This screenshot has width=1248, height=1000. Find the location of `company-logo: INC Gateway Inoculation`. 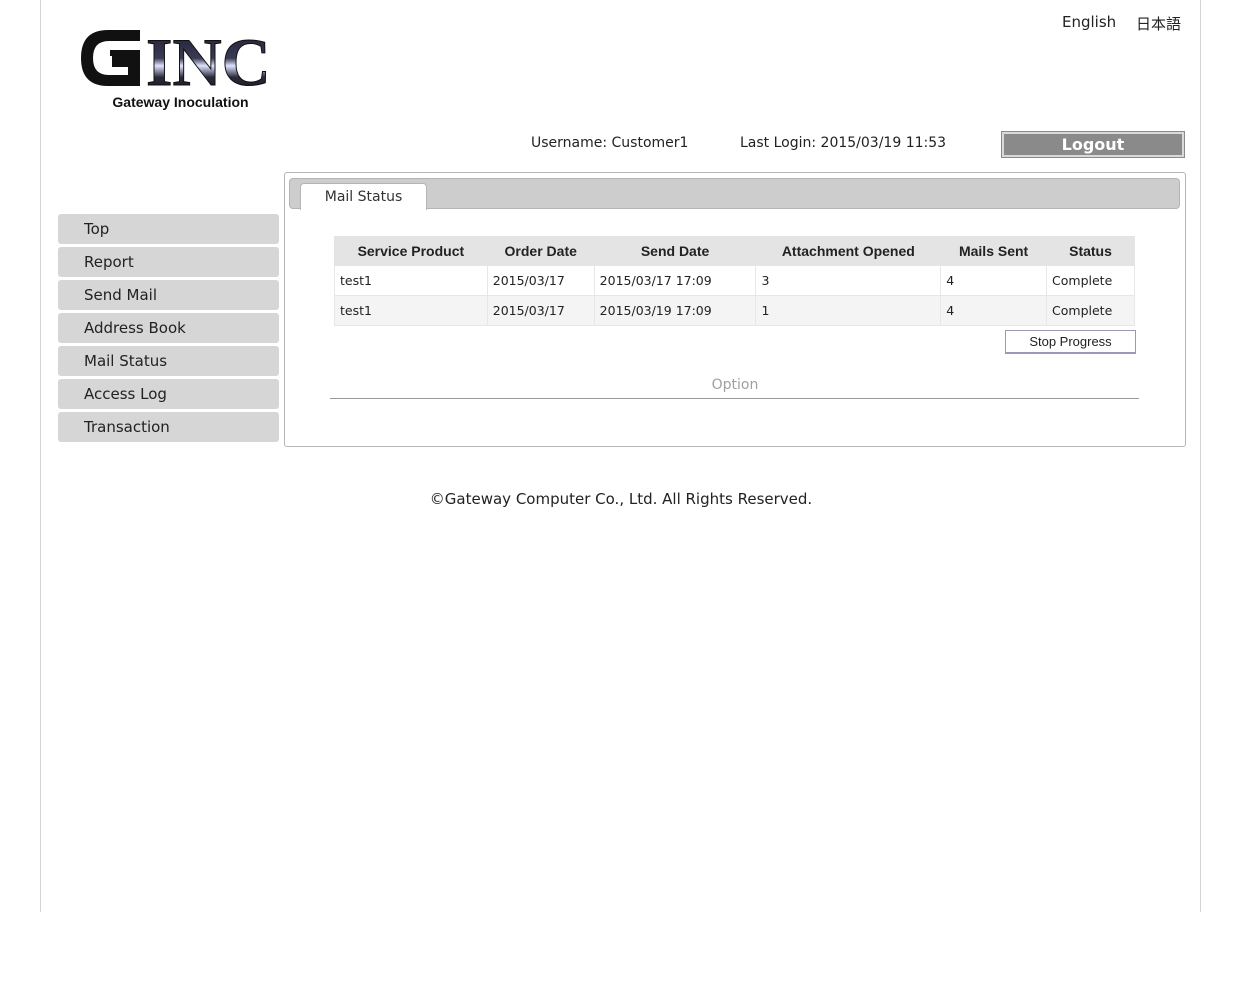

company-logo: INC Gateway Inoculation is located at coordinates (183, 68).